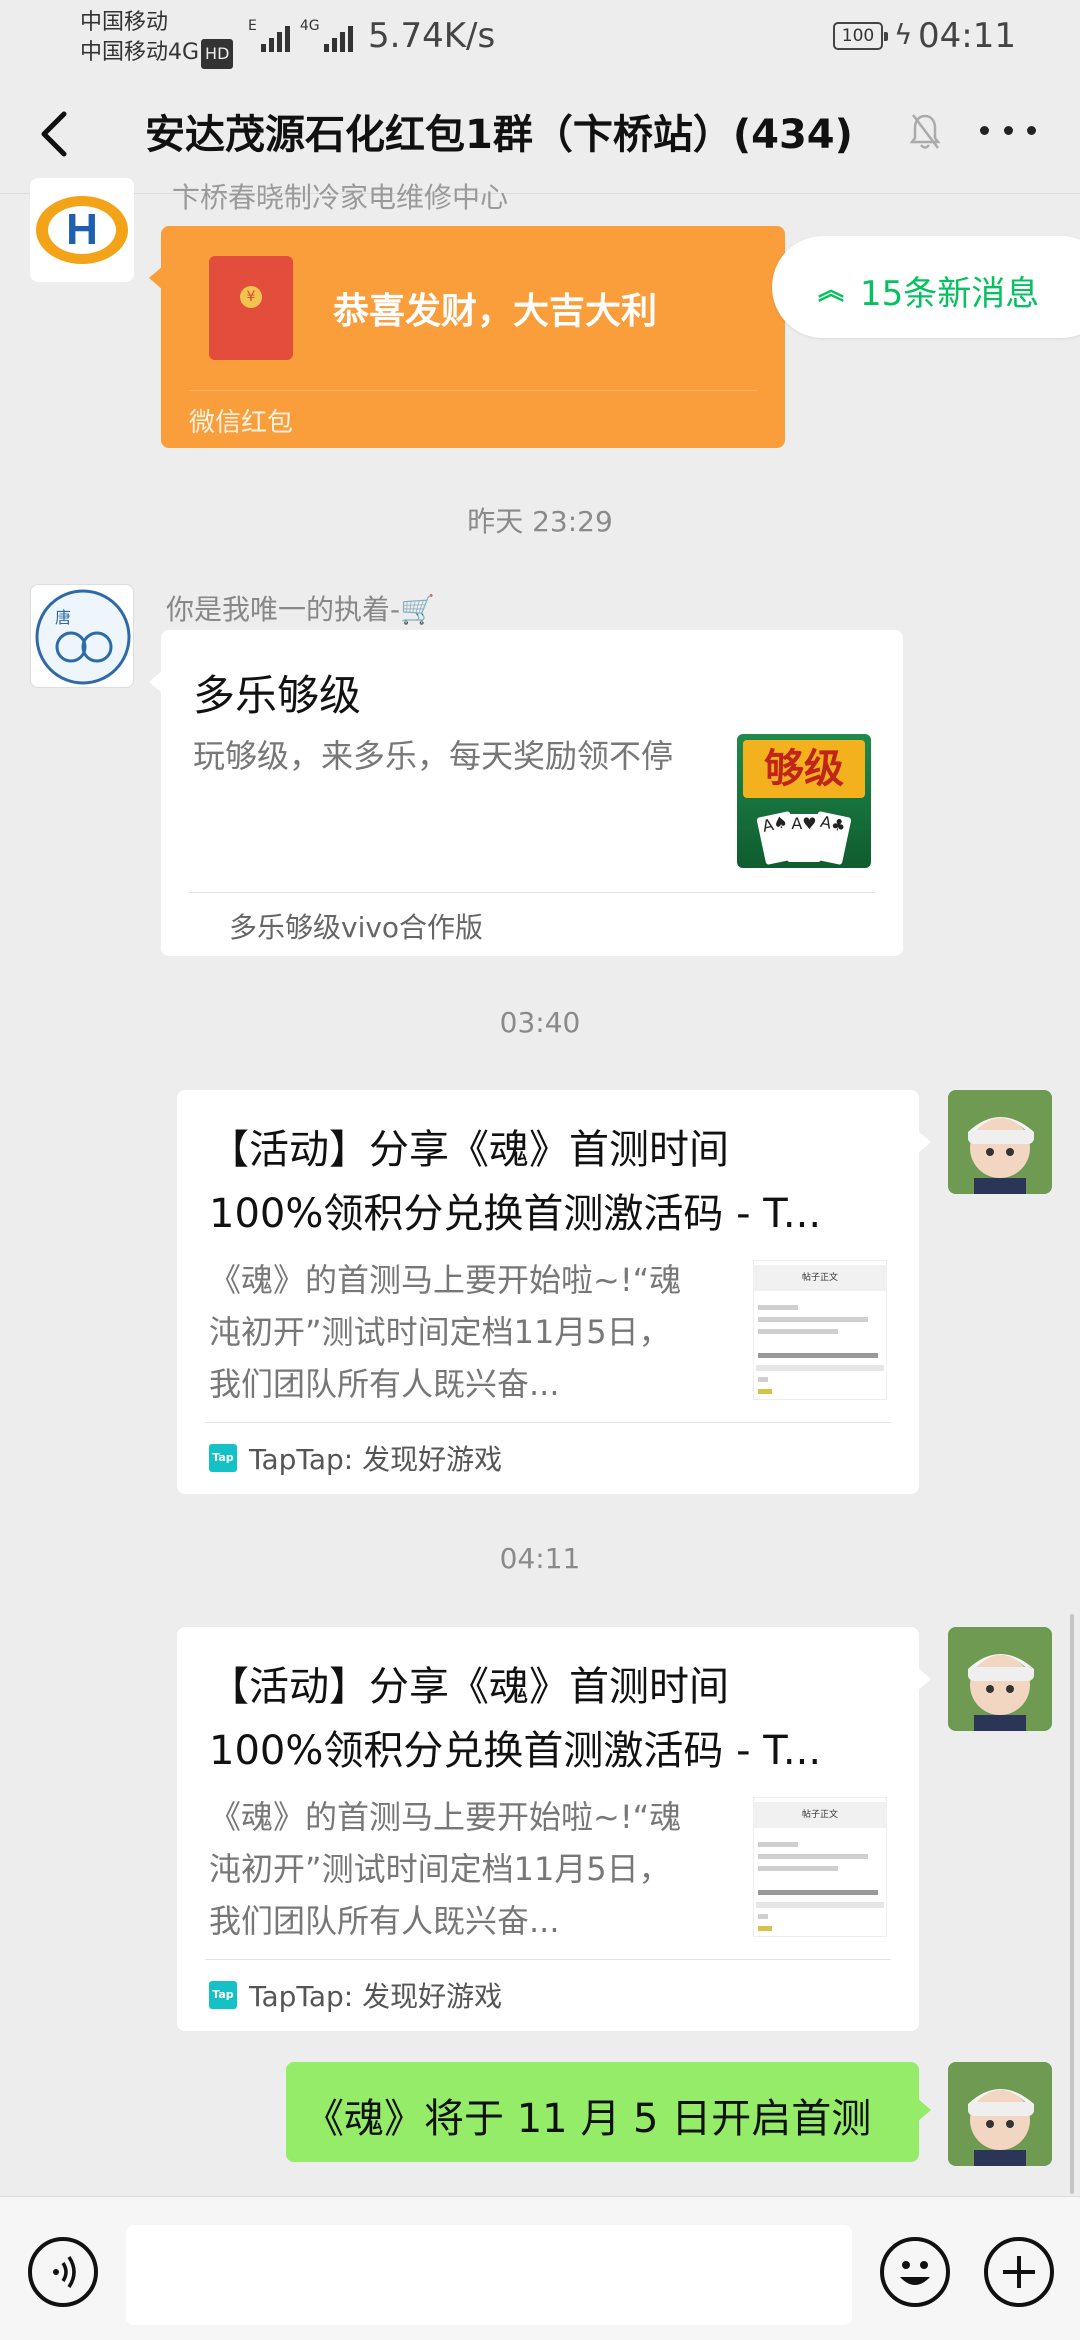 This screenshot has height=2340, width=1080. What do you see at coordinates (540, 1022) in the screenshot?
I see `timestamp: 03:40` at bounding box center [540, 1022].